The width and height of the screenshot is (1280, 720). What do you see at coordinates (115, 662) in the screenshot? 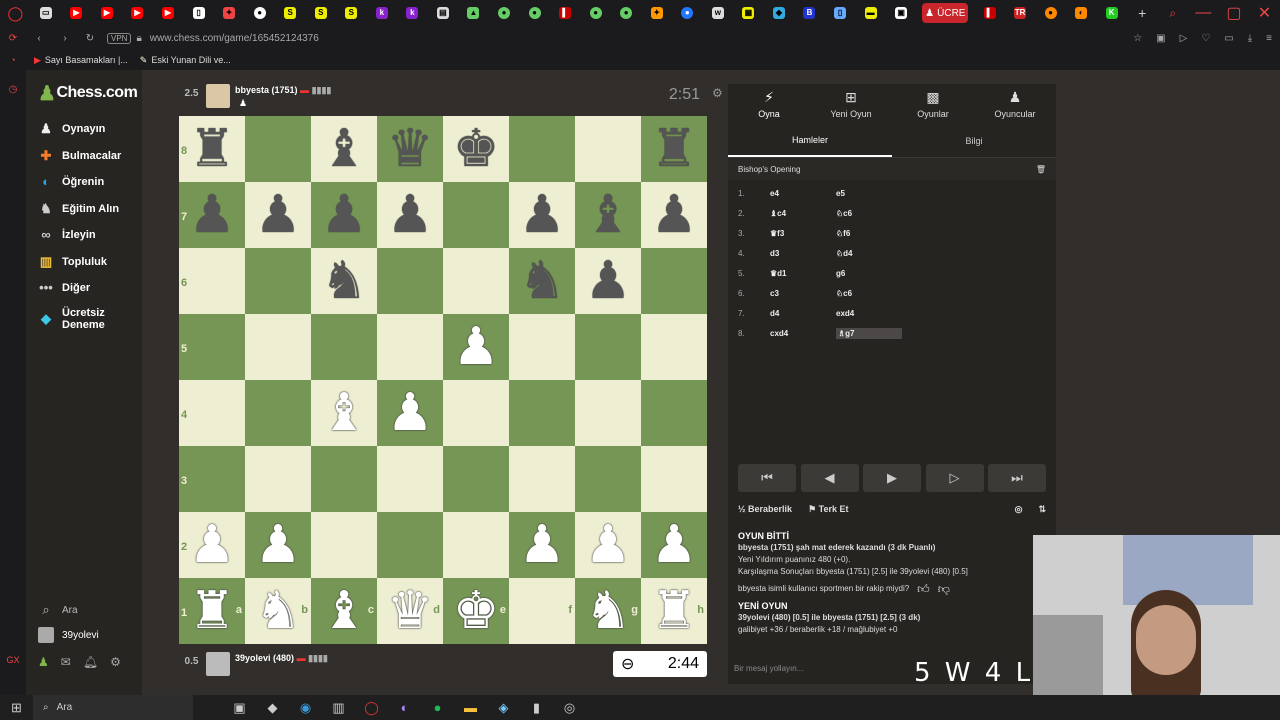
I see `settings-icon: ⚙` at bounding box center [115, 662].